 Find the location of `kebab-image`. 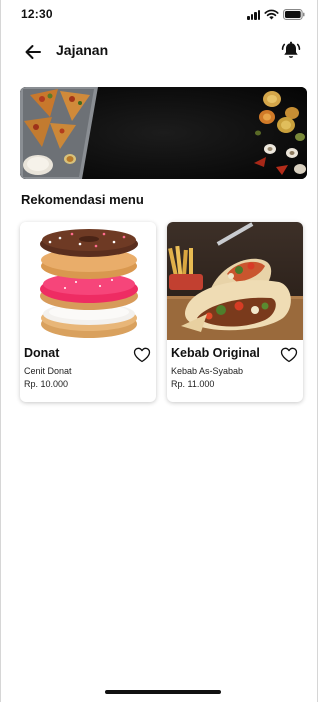

kebab-image is located at coordinates (235, 281).